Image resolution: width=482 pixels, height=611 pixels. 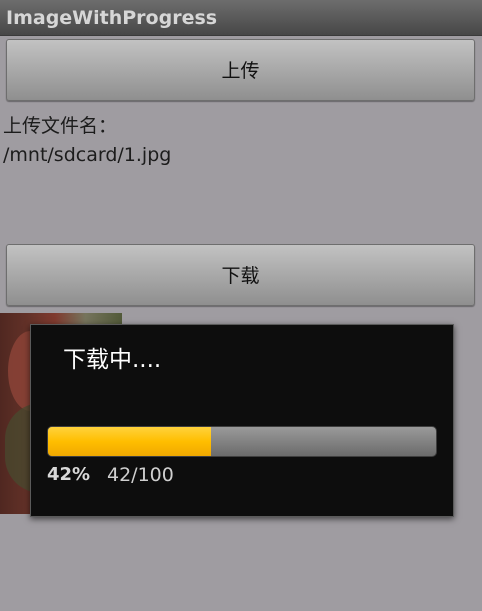 What do you see at coordinates (241, 18) in the screenshot?
I see `app-title-bar: ImageWithProgress` at bounding box center [241, 18].